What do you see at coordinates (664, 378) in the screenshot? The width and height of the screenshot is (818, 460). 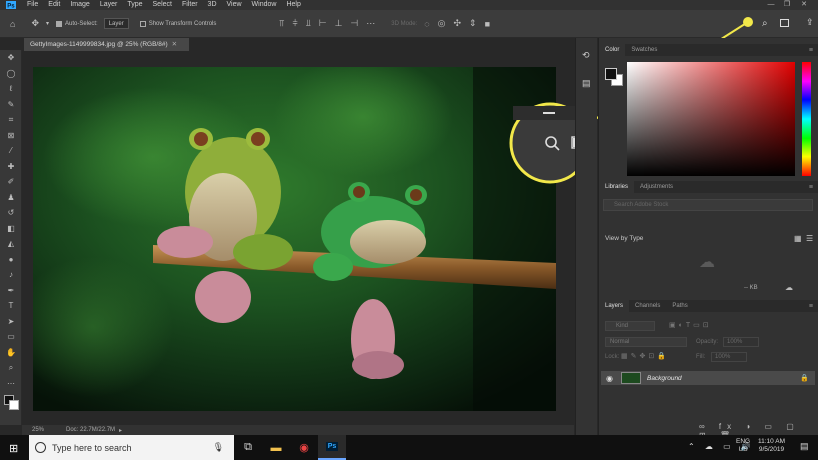 I see `layer-name: Background` at bounding box center [664, 378].